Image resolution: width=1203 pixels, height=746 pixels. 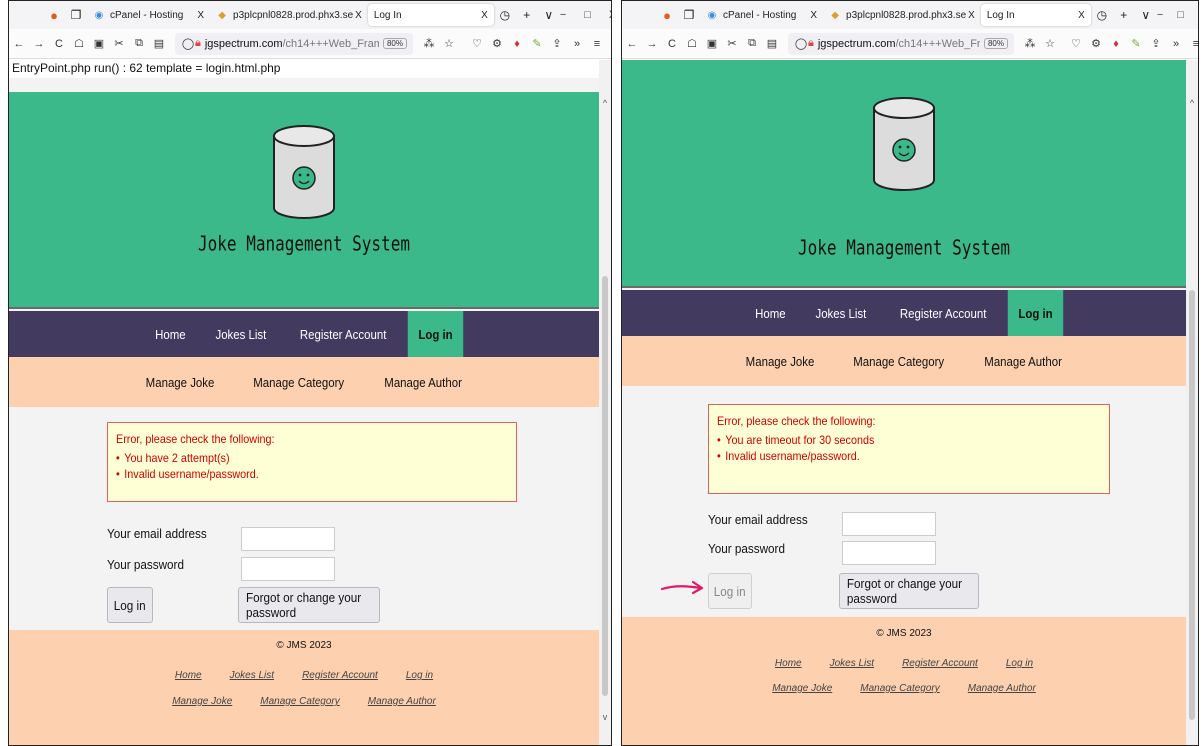 I want to click on tab-cpanel: ◉ cPanel - Hosting X, so click(x=148, y=15).